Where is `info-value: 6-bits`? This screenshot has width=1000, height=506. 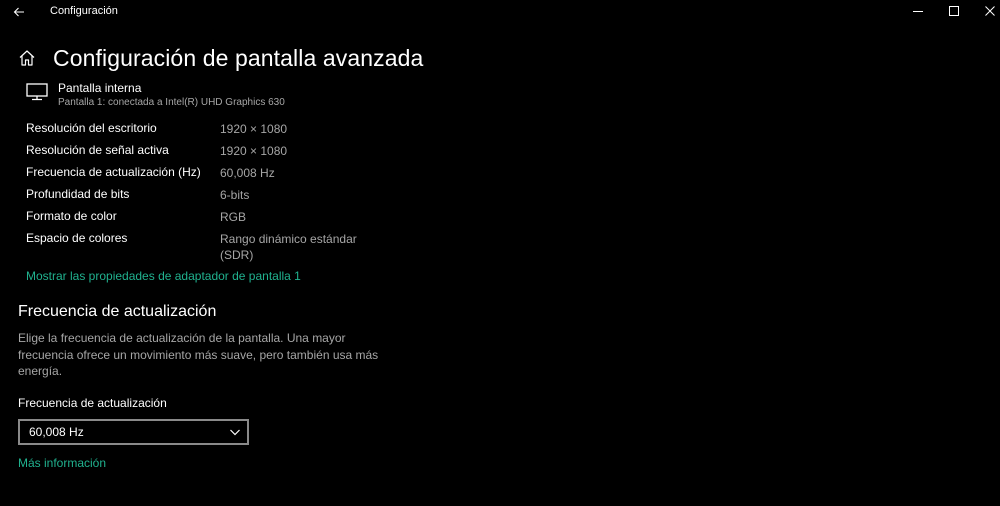 info-value: 6-bits is located at coordinates (235, 195).